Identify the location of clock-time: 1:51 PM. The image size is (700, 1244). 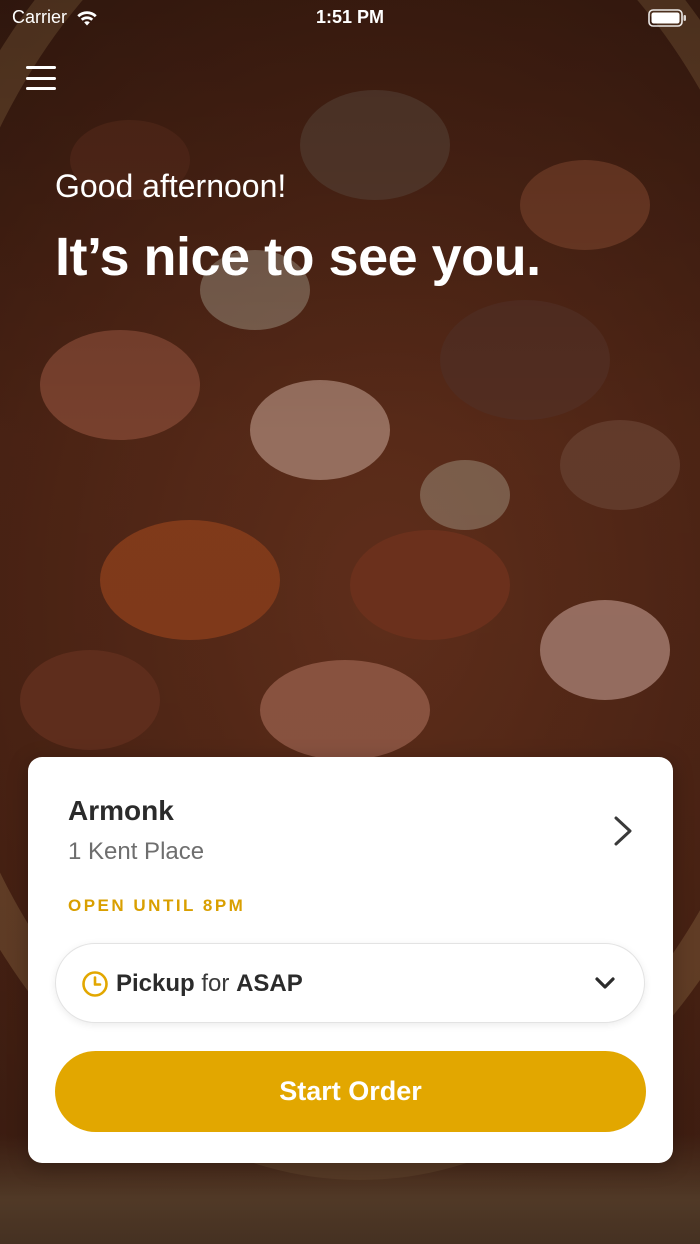
(350, 17).